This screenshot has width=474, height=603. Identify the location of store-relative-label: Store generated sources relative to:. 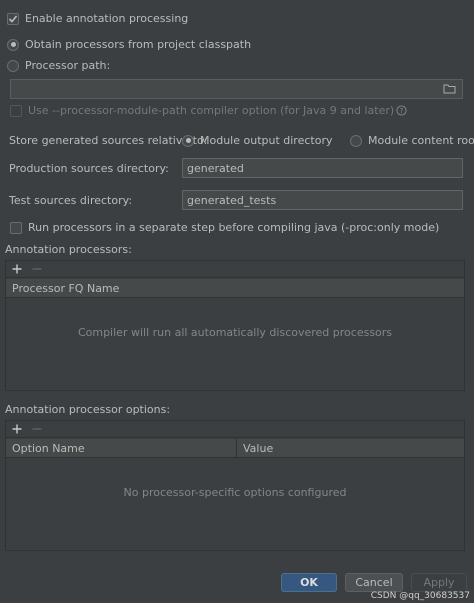
(108, 140).